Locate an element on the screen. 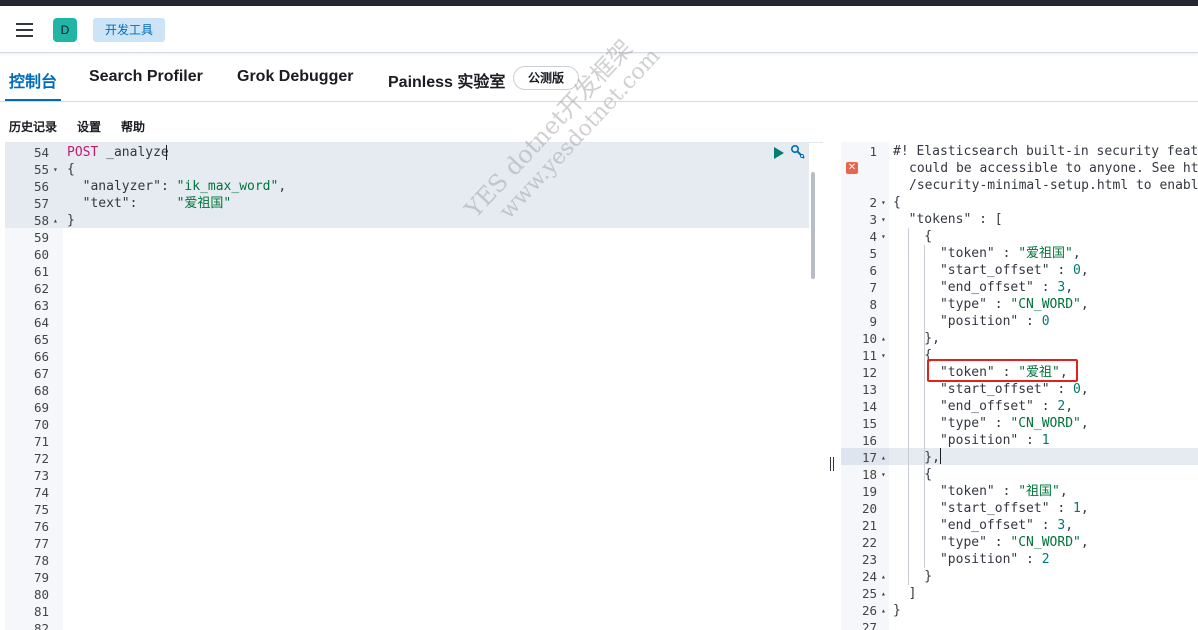  code-line: "analyzer": "ik_max_word", is located at coordinates (184, 186).